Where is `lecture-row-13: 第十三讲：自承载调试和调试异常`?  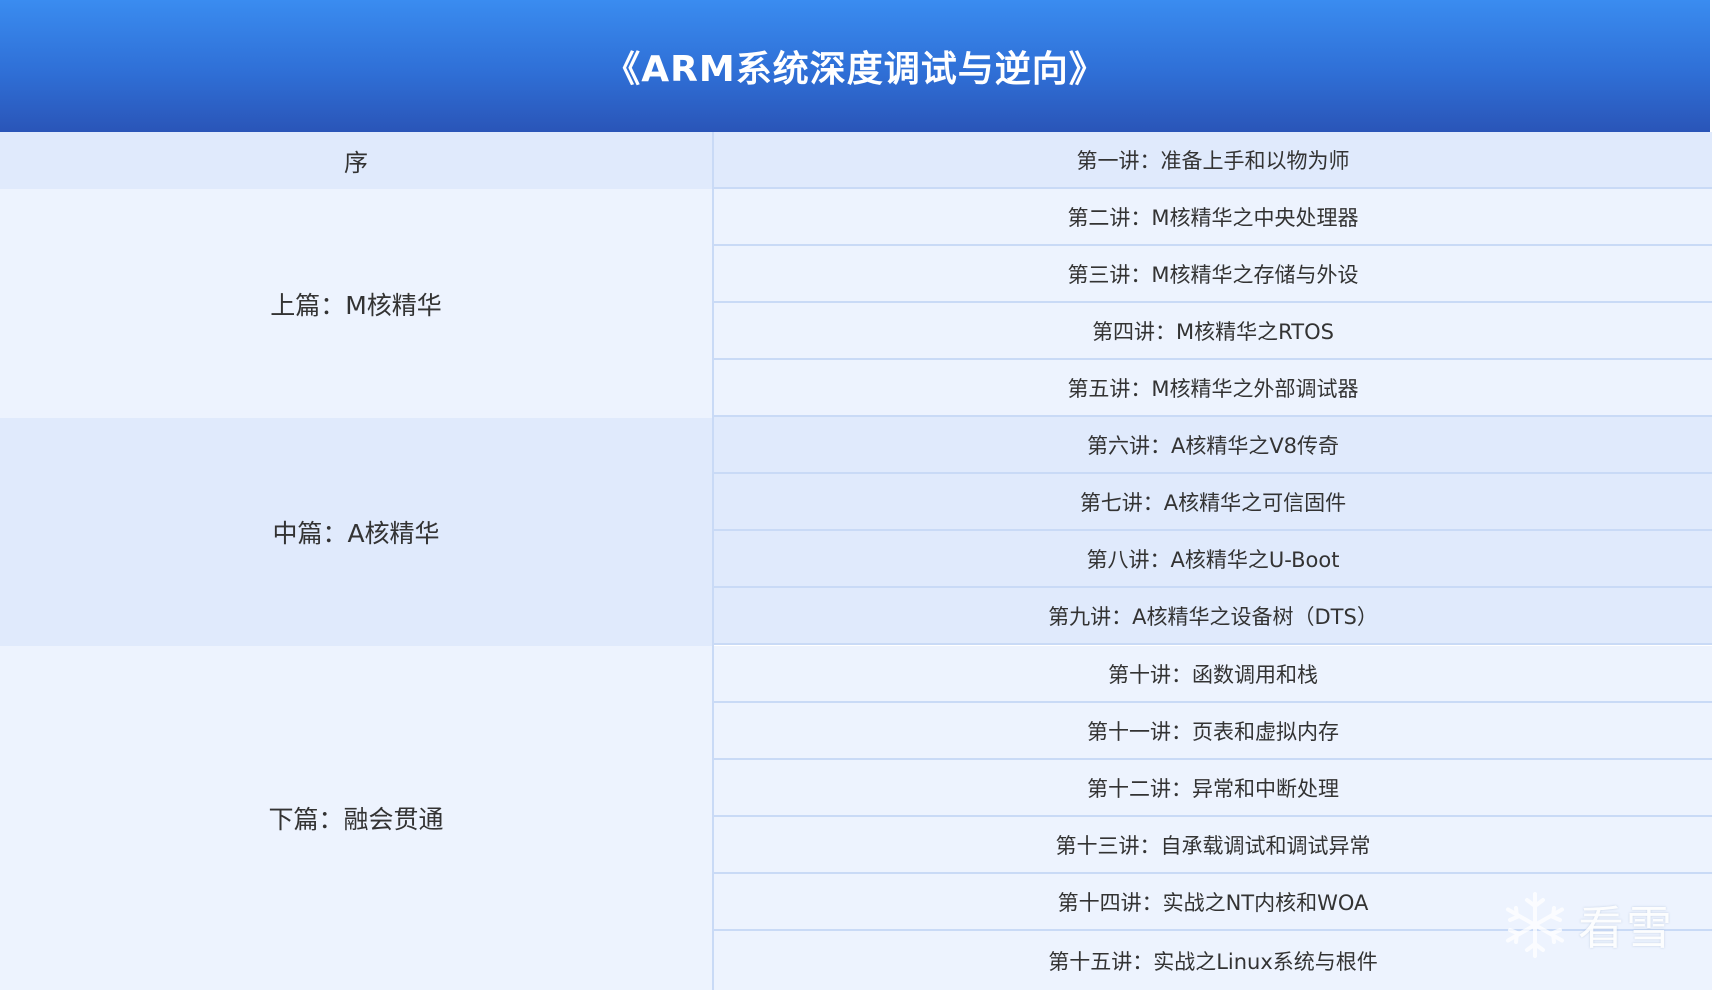 lecture-row-13: 第十三讲：自承载调试和调试异常 is located at coordinates (1213, 845).